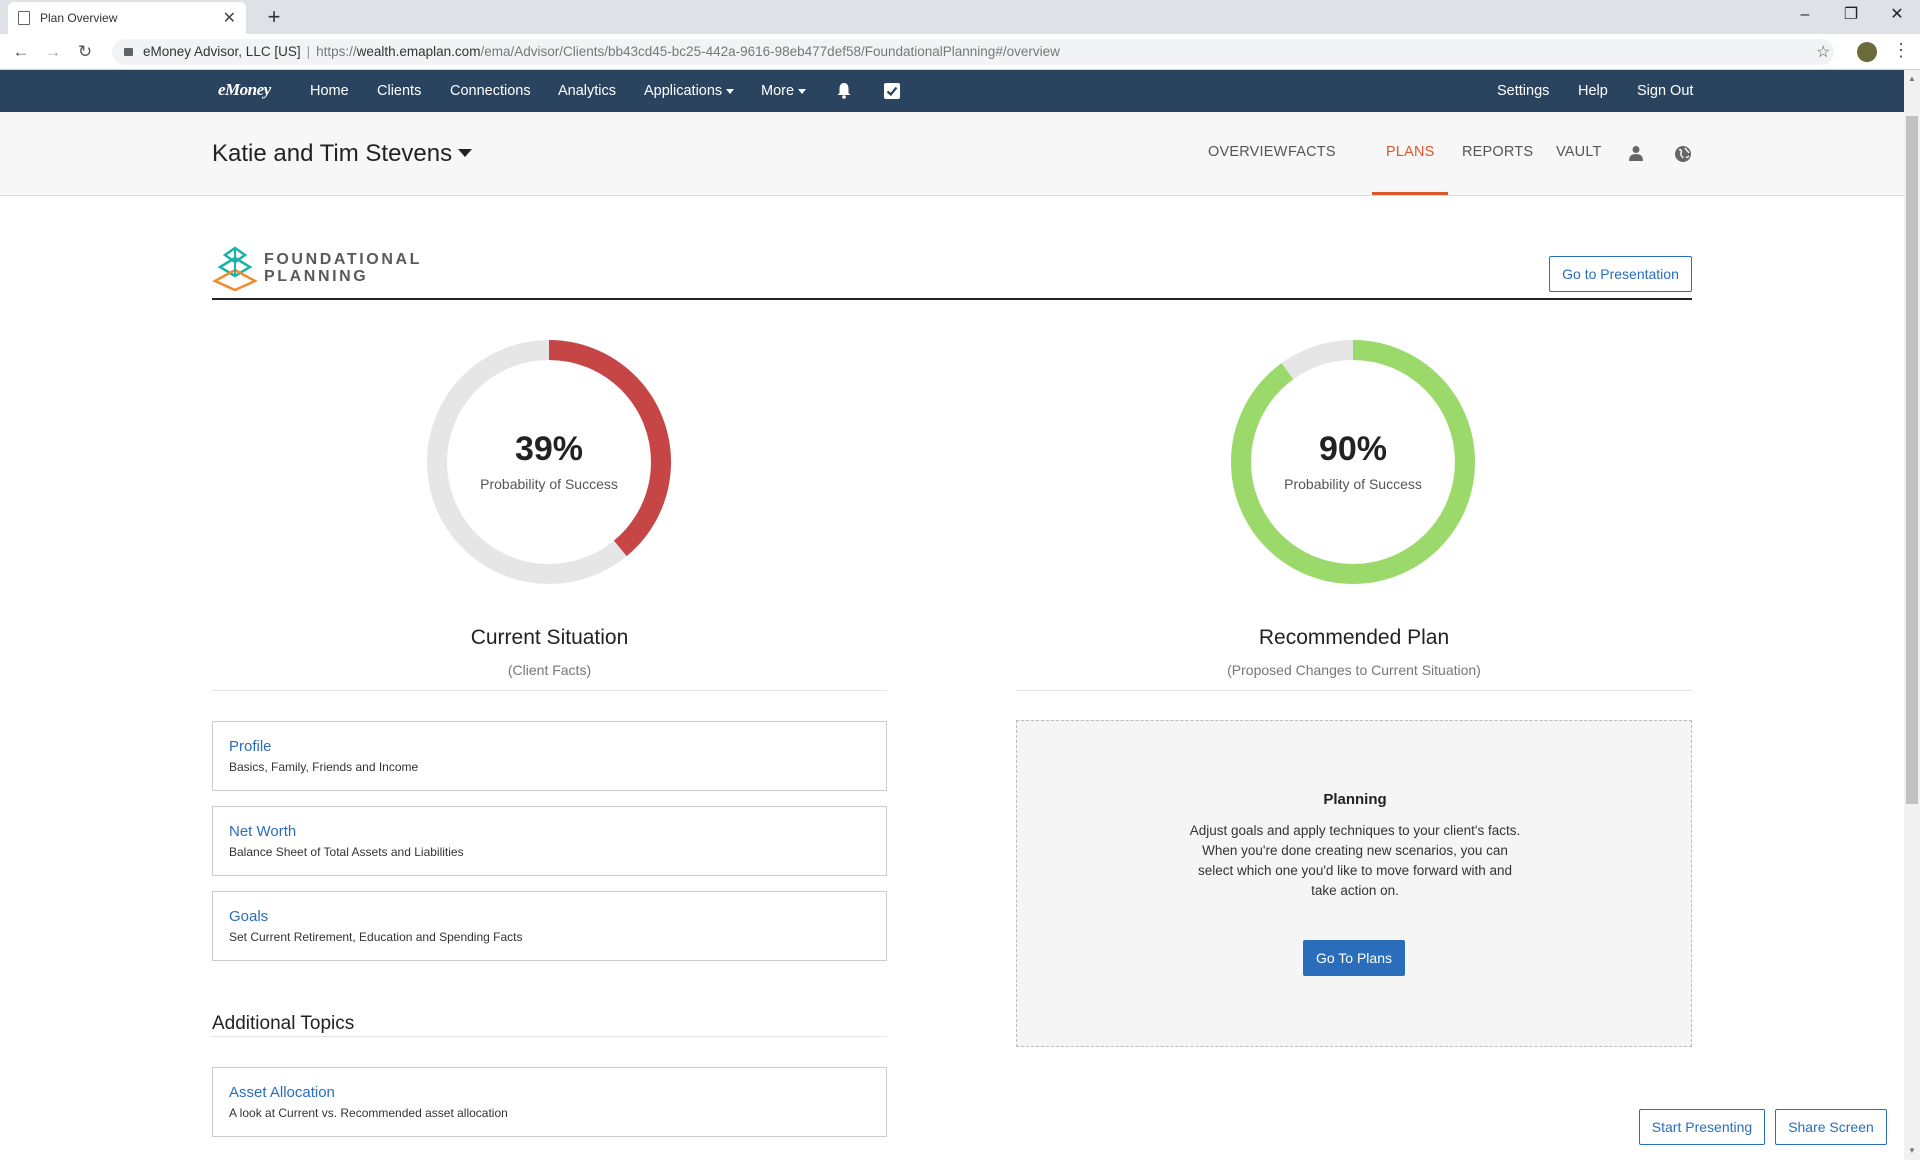 This screenshot has height=1160, width=1920. What do you see at coordinates (418, 51) in the screenshot?
I see `url-host: wealth.emaplan.com` at bounding box center [418, 51].